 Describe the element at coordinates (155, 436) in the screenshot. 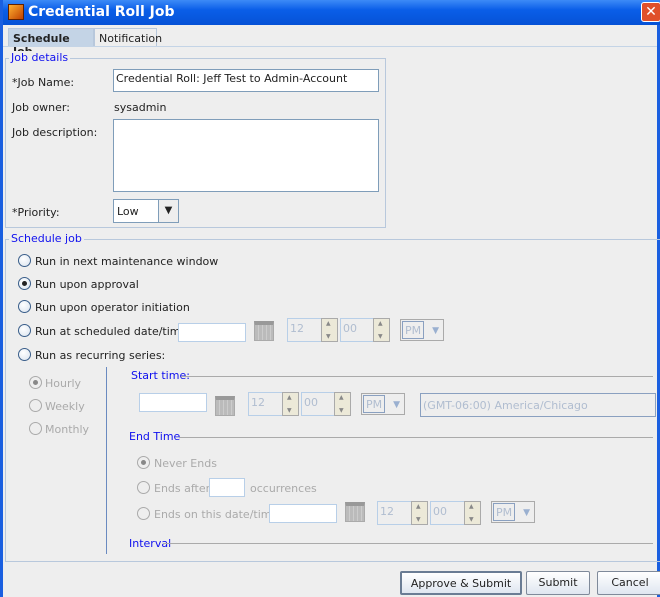

I see `end-time-legend: End Time` at that location.